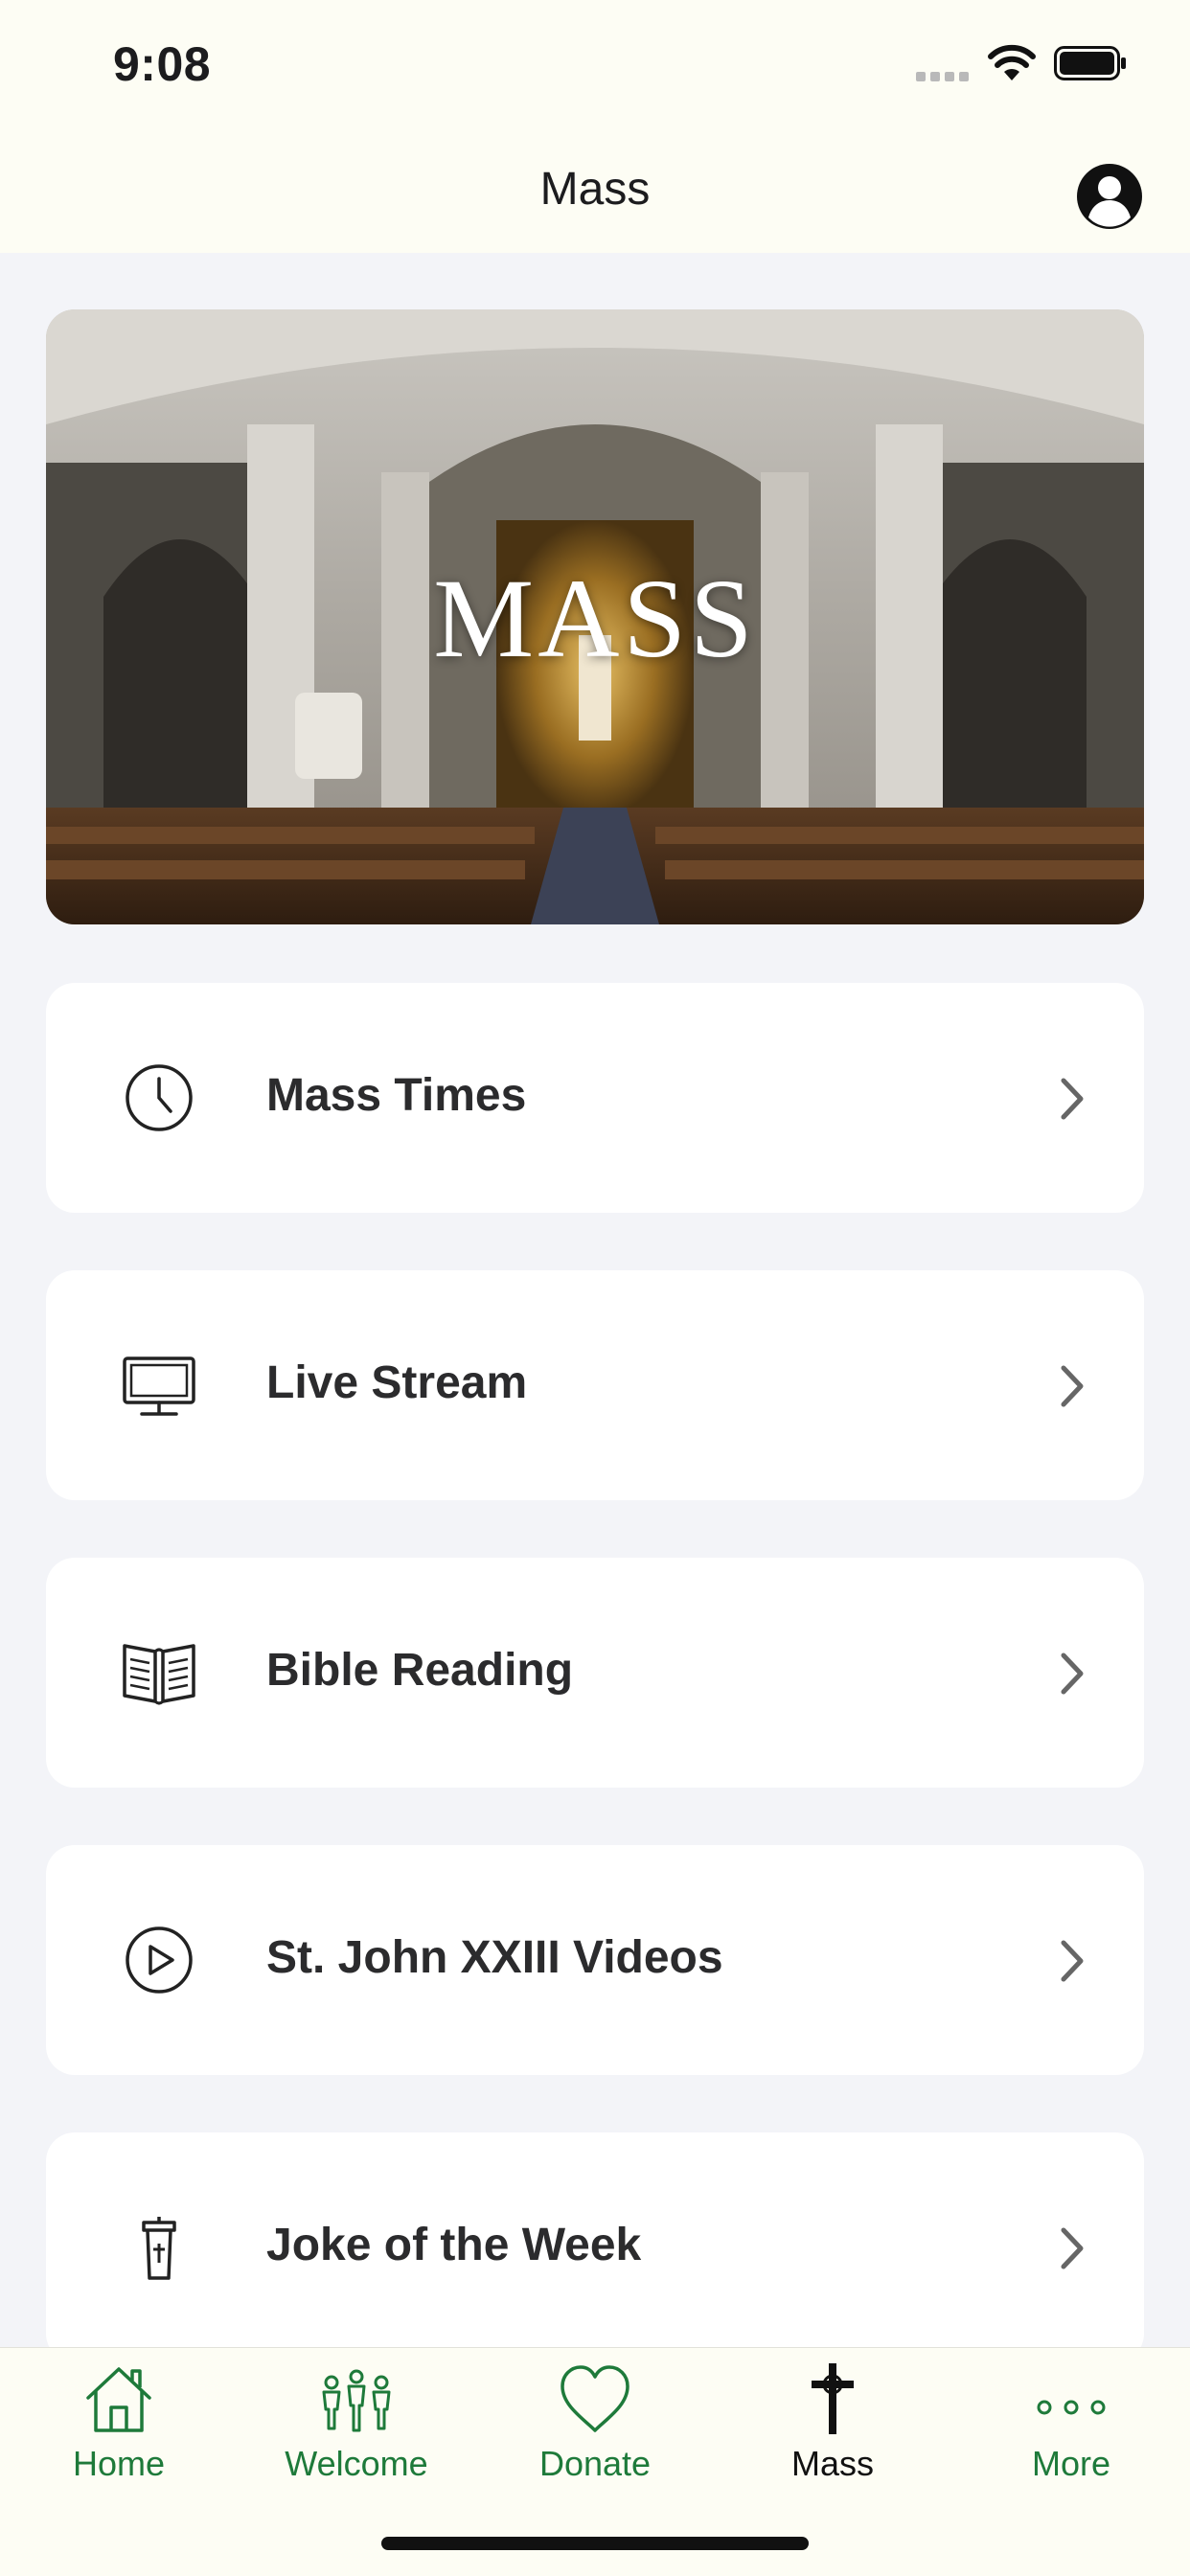  What do you see at coordinates (159, 1097) in the screenshot?
I see `clock-icon` at bounding box center [159, 1097].